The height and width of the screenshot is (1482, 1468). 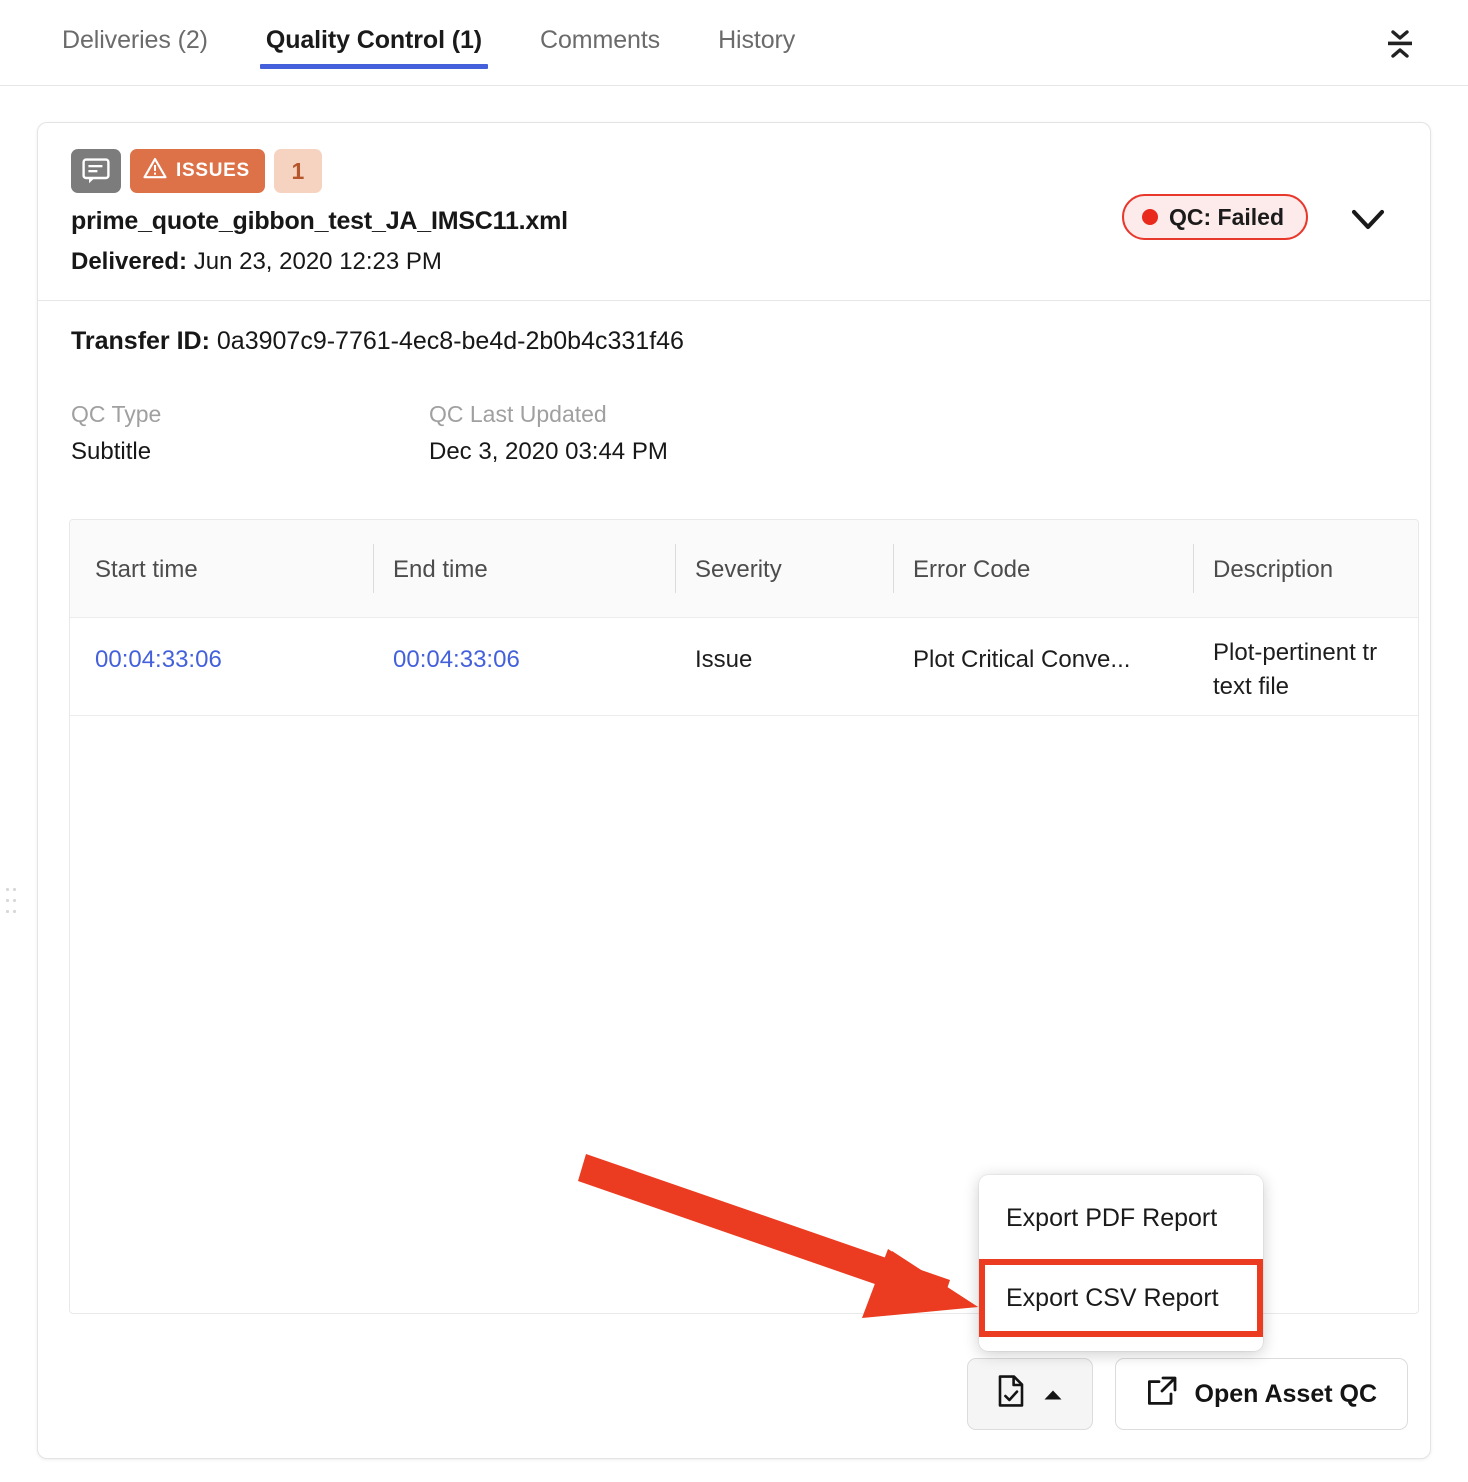 I want to click on card-footer-buttons: Open Asset QC, so click(x=1187, y=1394).